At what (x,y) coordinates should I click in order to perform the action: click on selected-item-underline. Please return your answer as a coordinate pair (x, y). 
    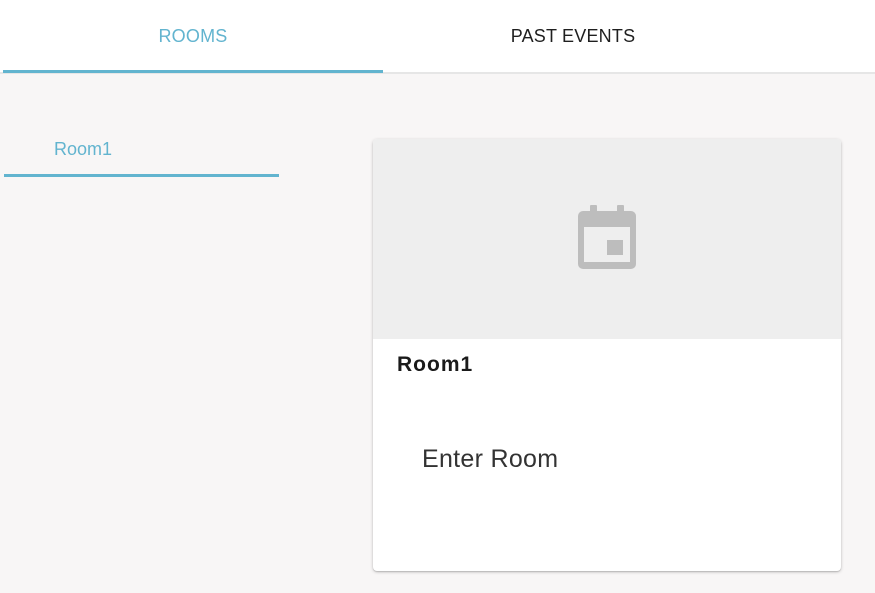
    Looking at the image, I should click on (141, 175).